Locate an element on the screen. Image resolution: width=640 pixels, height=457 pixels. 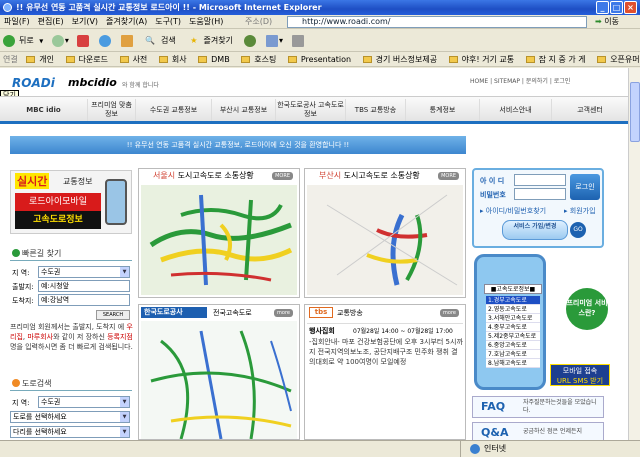
phone-menu-item: 1.경부고속도로 is located at coordinates (513, 300).